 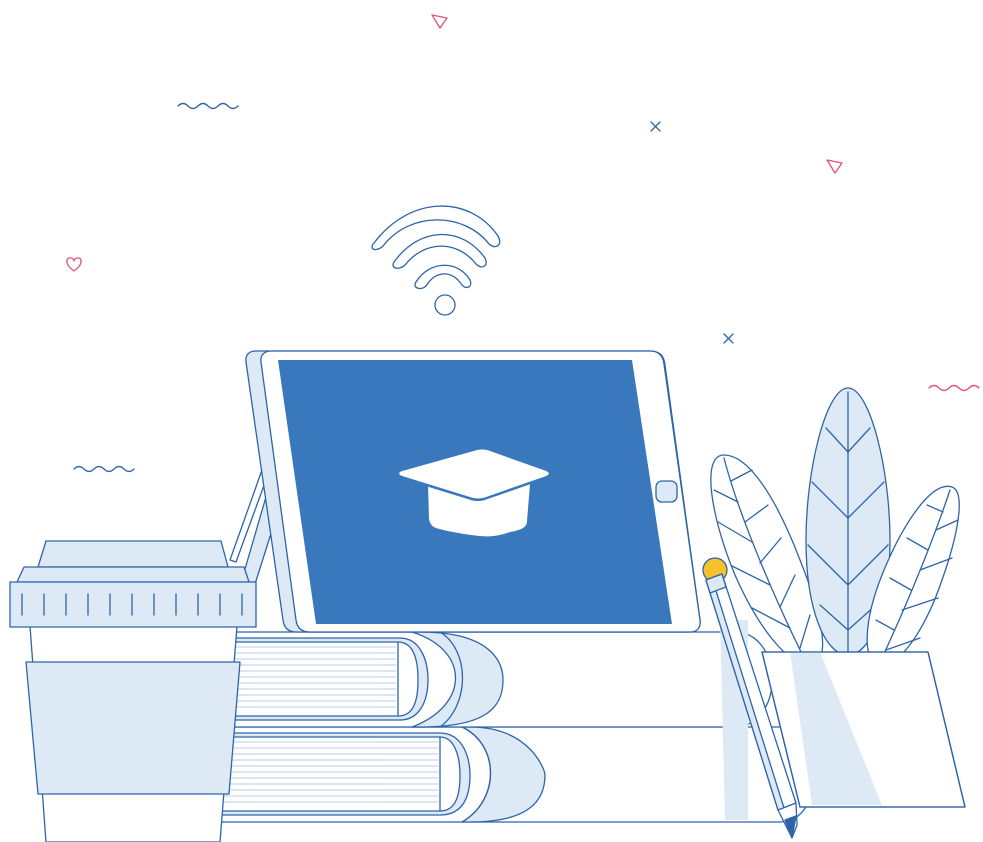 I want to click on wifi-icon, so click(x=436, y=260).